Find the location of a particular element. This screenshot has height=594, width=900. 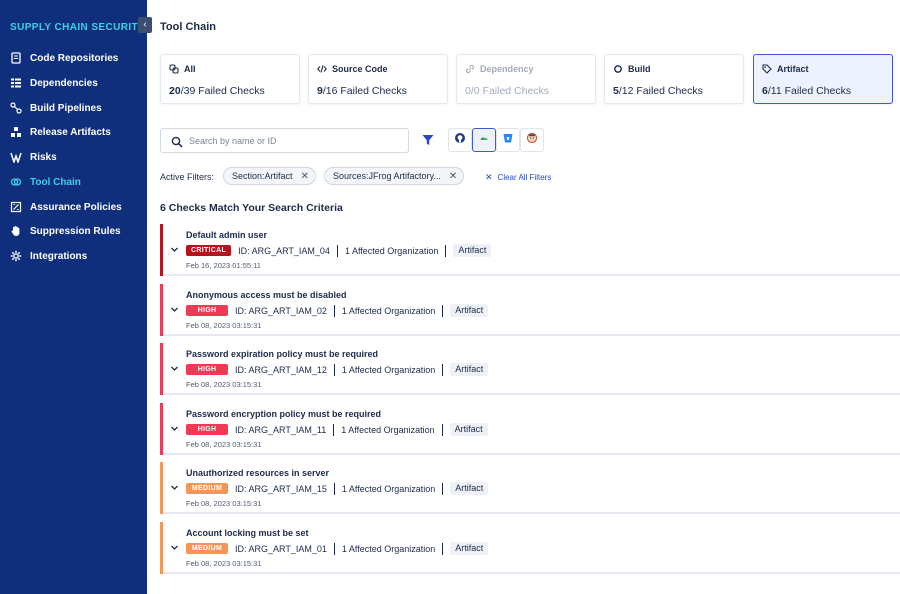

sidebar-item-assurance-policies: Assurance Policies is located at coordinates (73, 207).